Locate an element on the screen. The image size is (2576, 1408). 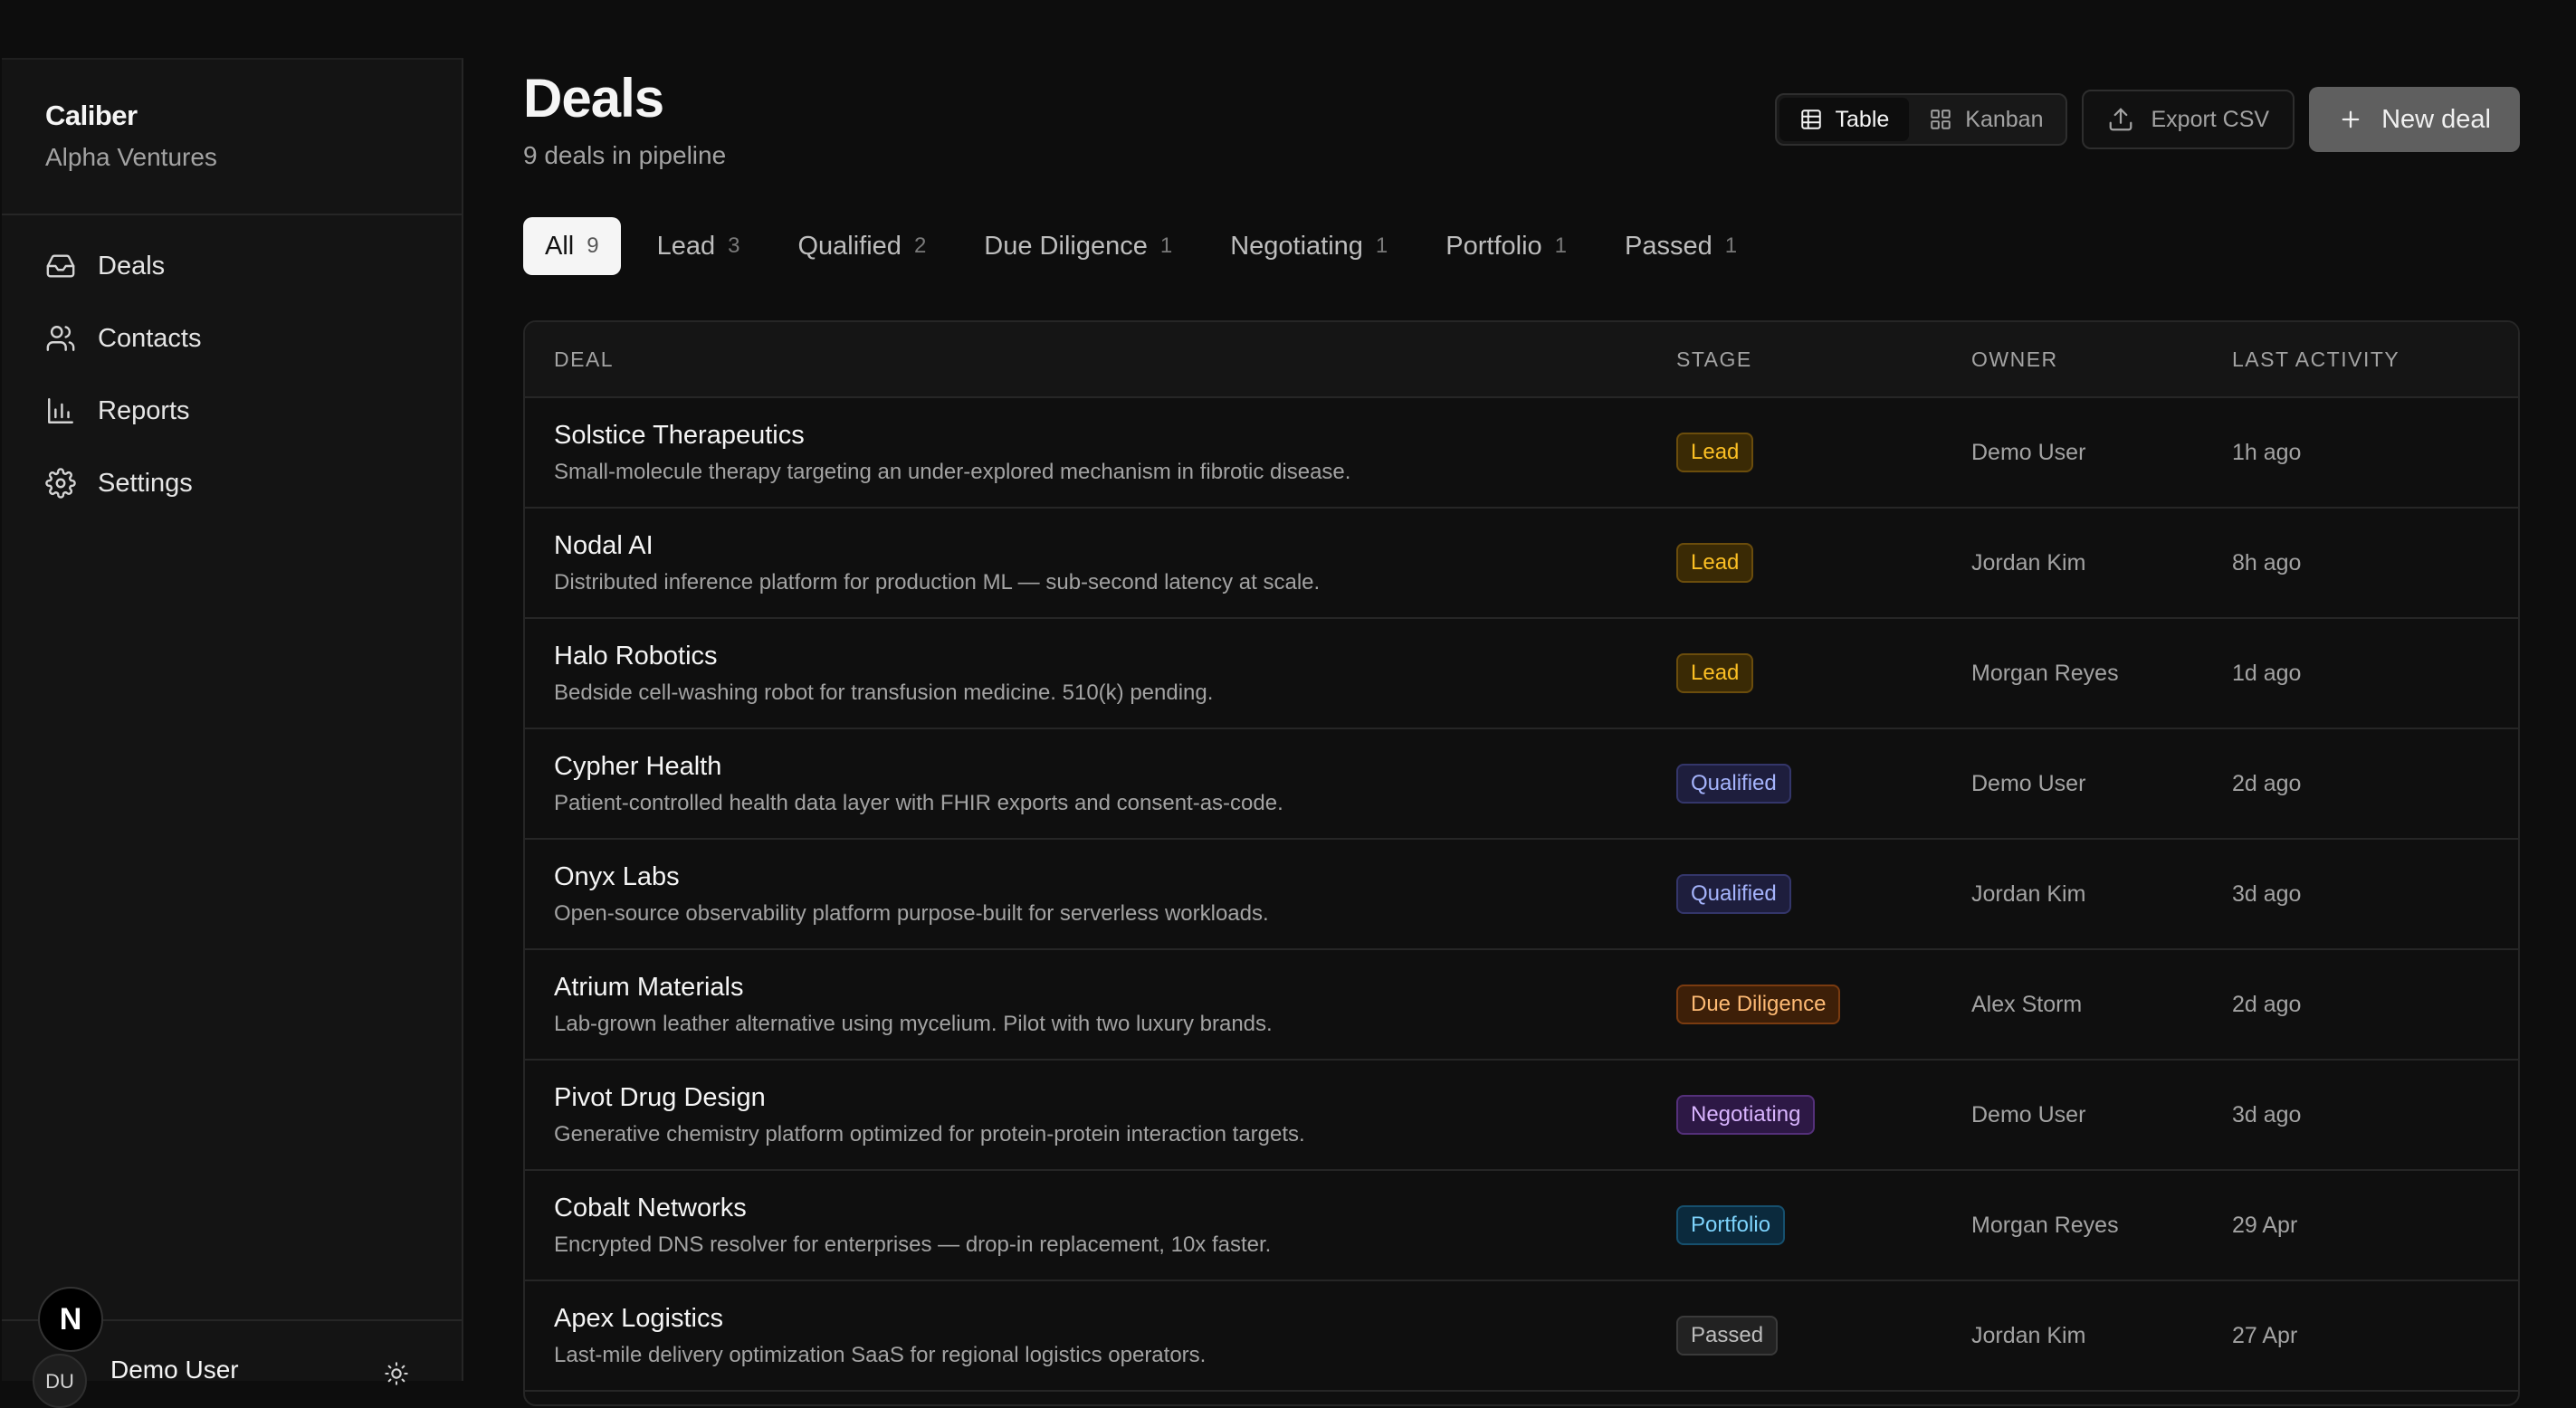
last-activity-cell: 8h ago is located at coordinates (2267, 562).